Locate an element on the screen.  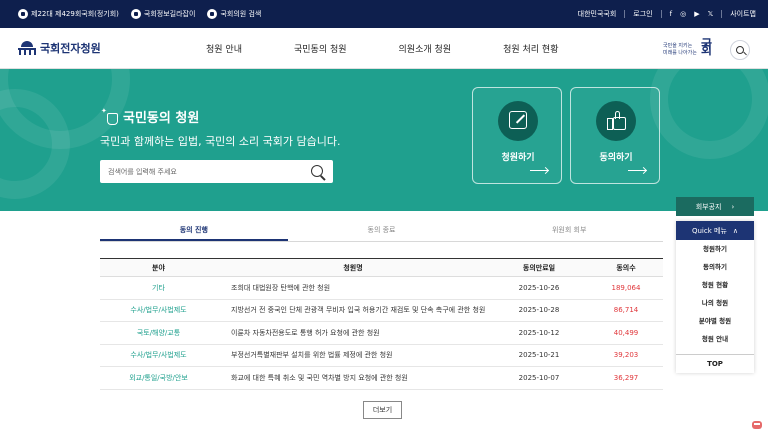
quick-item-agree: 동의하기 is located at coordinates (715, 267).